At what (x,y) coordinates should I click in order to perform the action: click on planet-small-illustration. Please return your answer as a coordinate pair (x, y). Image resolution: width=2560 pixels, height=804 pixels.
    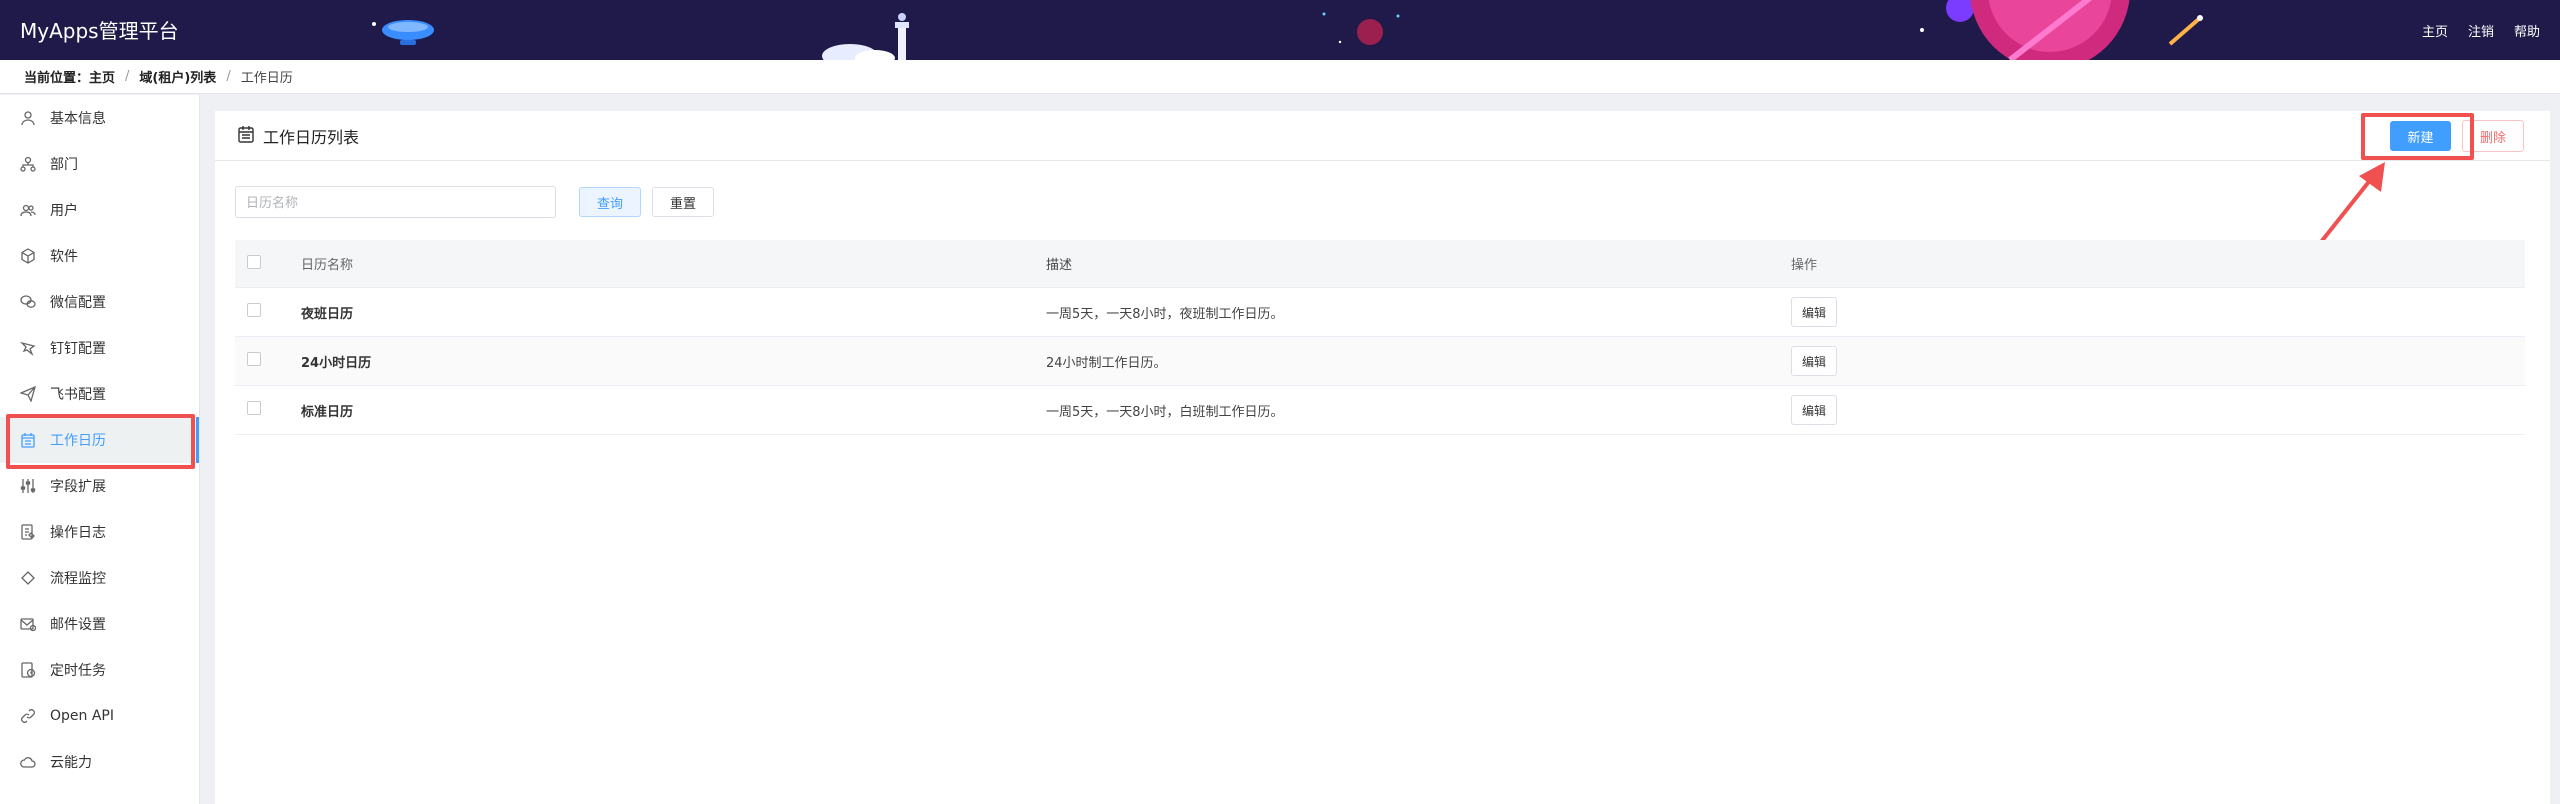
    Looking at the image, I should click on (1361, 28).